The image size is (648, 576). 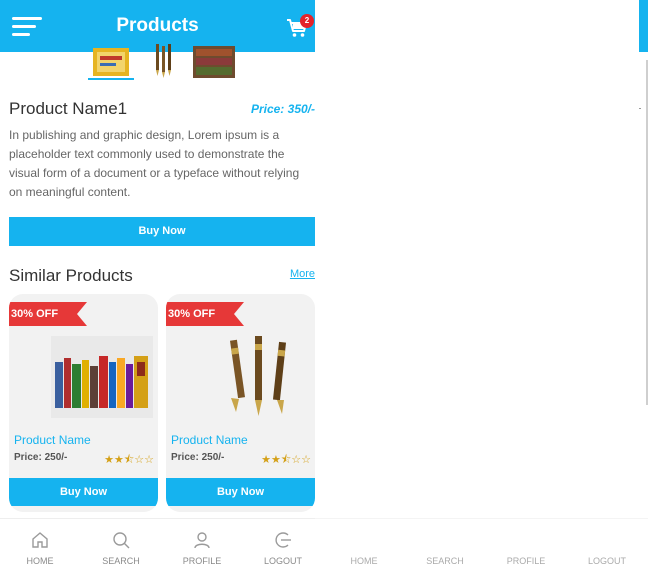 What do you see at coordinates (643, 26) in the screenshot?
I see `header-edge` at bounding box center [643, 26].